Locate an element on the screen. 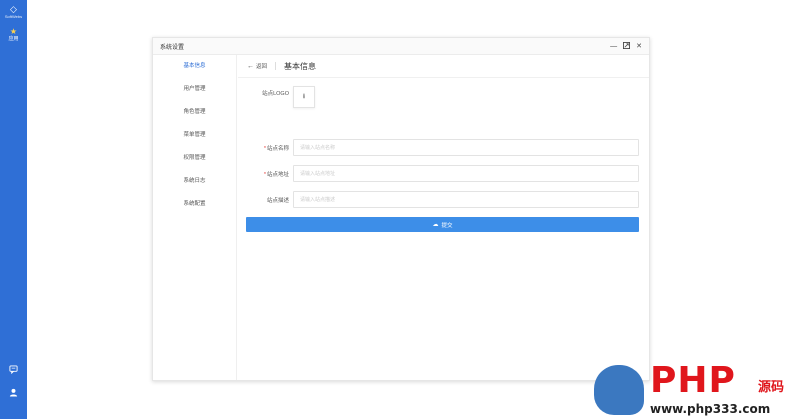  brand-text: SoftWebs is located at coordinates (13, 16).